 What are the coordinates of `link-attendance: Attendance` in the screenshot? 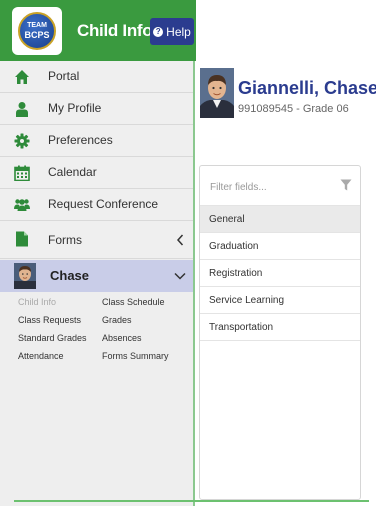 It's located at (41, 356).